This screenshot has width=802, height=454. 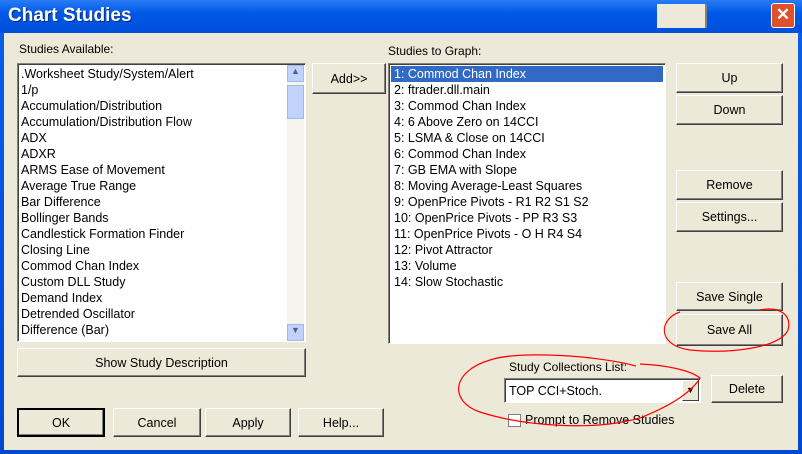 I want to click on studies-available-label: Studies Available:, so click(x=66, y=49).